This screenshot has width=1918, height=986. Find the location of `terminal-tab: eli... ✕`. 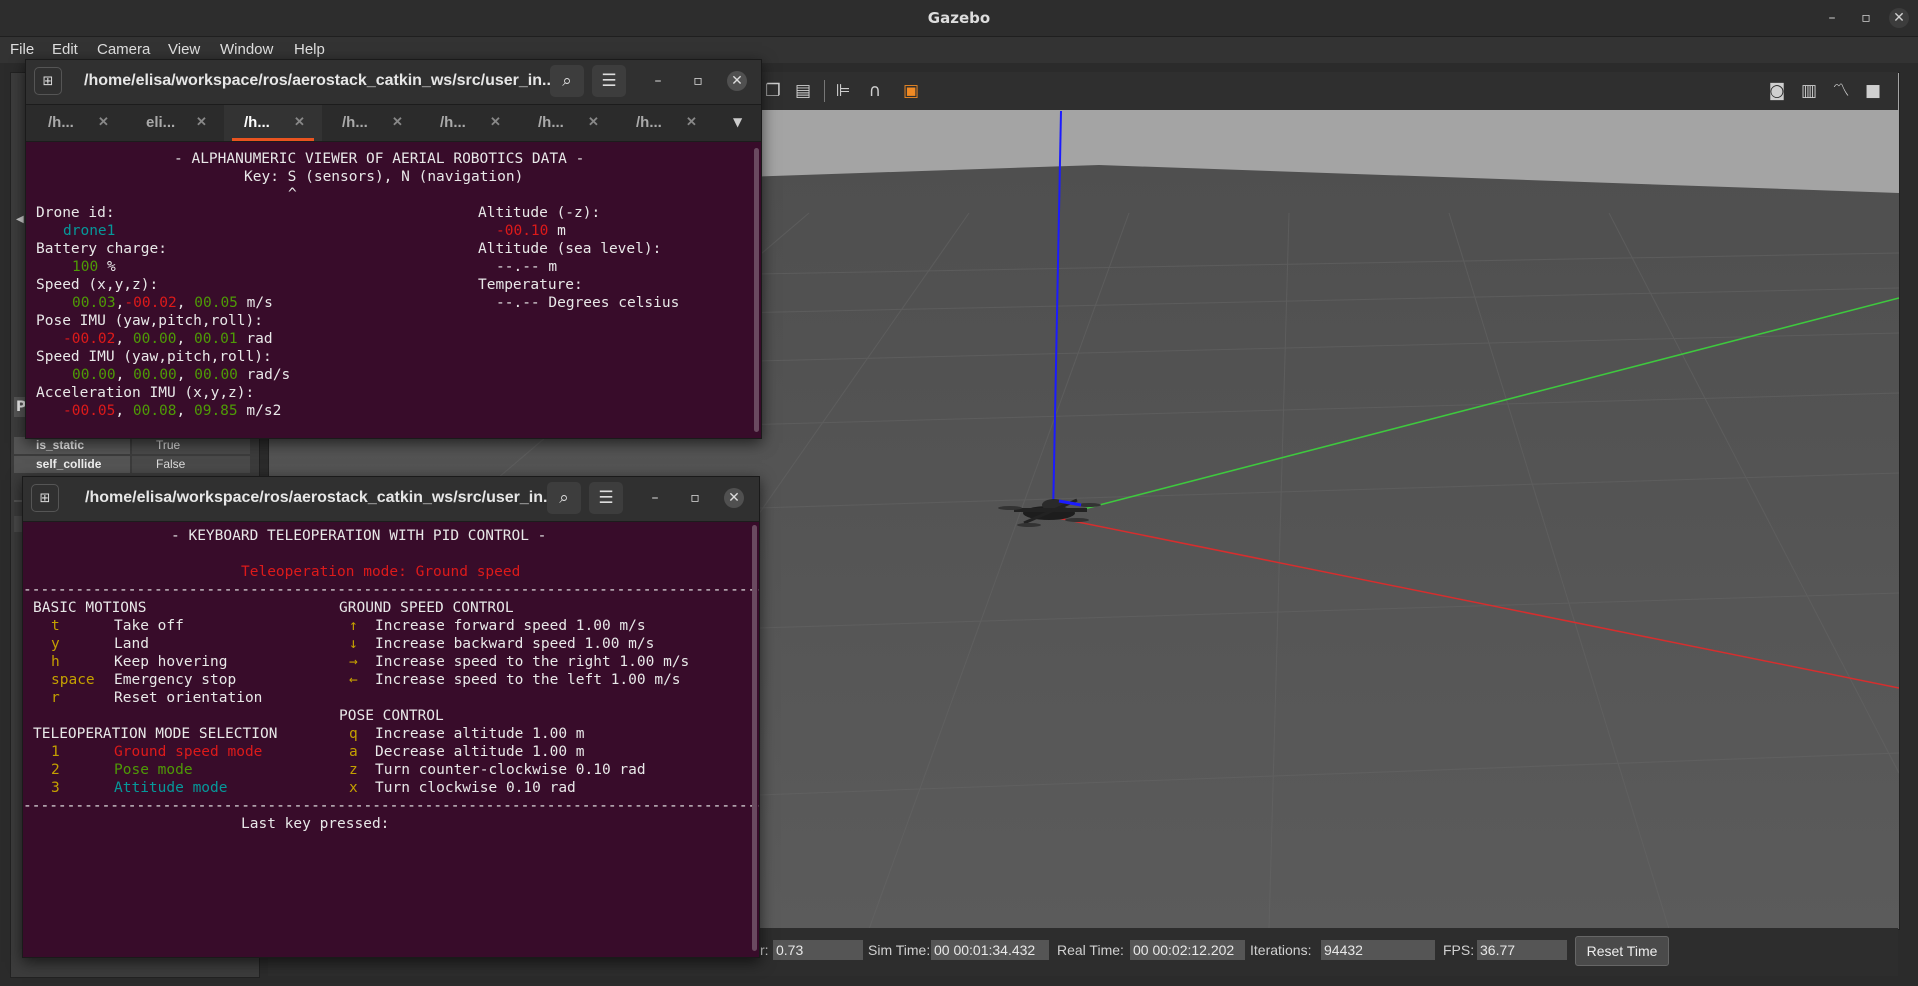

terminal-tab: eli... ✕ is located at coordinates (175, 123).